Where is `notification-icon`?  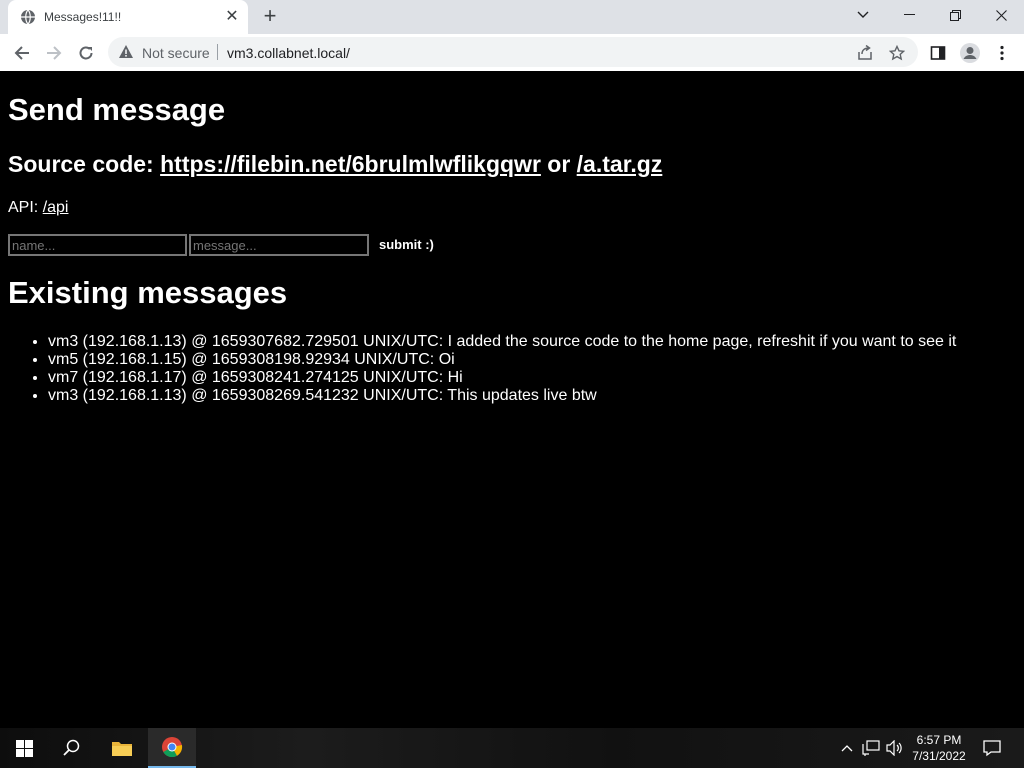 notification-icon is located at coordinates (992, 748).